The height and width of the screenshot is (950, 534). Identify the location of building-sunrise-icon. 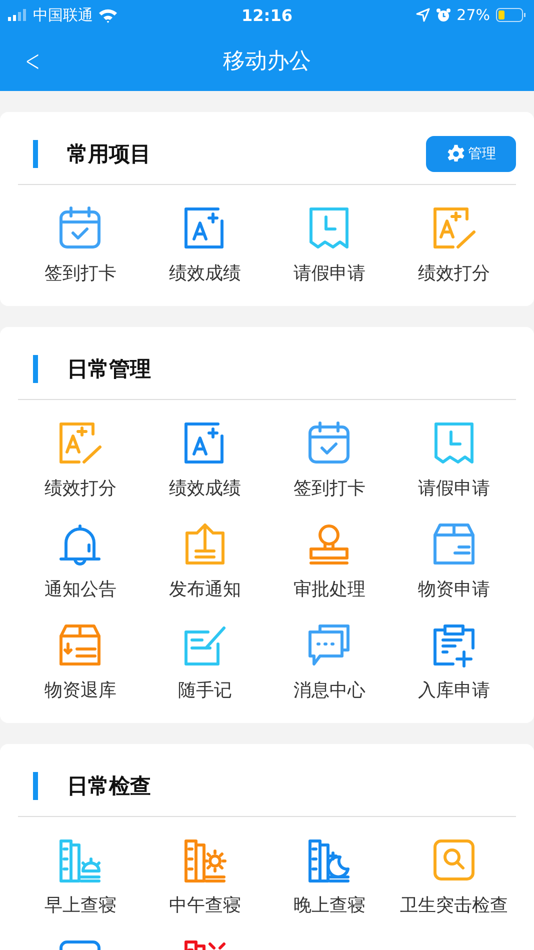
(80, 860).